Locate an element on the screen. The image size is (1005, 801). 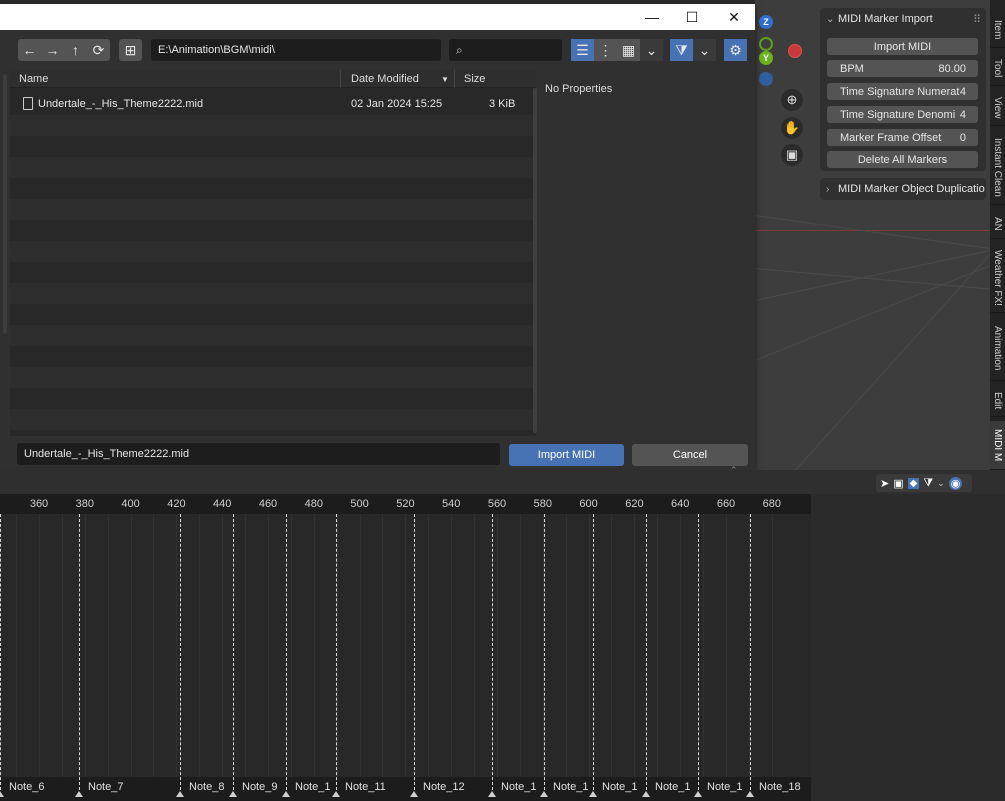
time-signature-numerator-field: Time Signature Numerat 4 is located at coordinates (902, 91).